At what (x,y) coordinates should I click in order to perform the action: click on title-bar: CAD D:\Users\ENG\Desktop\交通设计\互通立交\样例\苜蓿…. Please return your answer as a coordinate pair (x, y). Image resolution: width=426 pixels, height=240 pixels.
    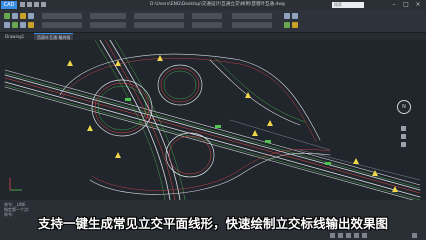
    Looking at the image, I should click on (213, 5).